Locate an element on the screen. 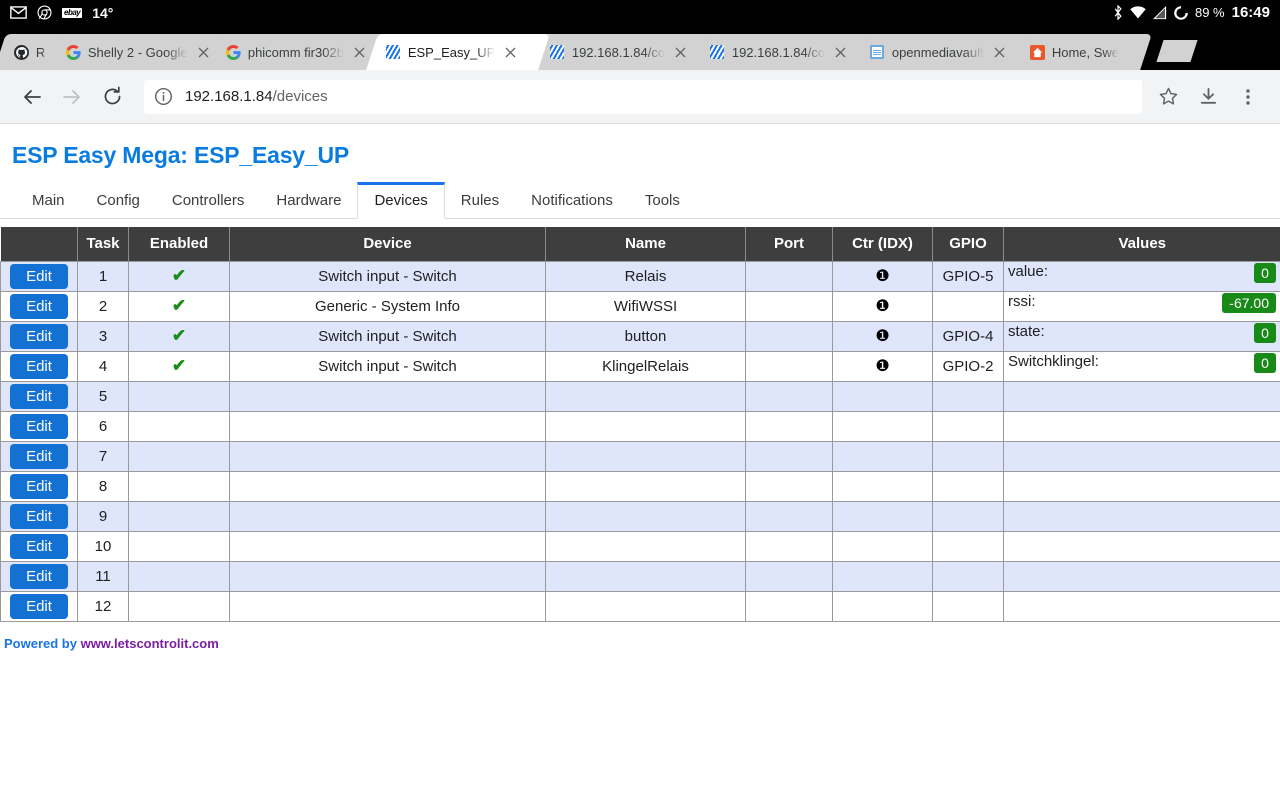 This screenshot has height=800, width=1280. nav-tab-notifications: Notifications is located at coordinates (572, 201).